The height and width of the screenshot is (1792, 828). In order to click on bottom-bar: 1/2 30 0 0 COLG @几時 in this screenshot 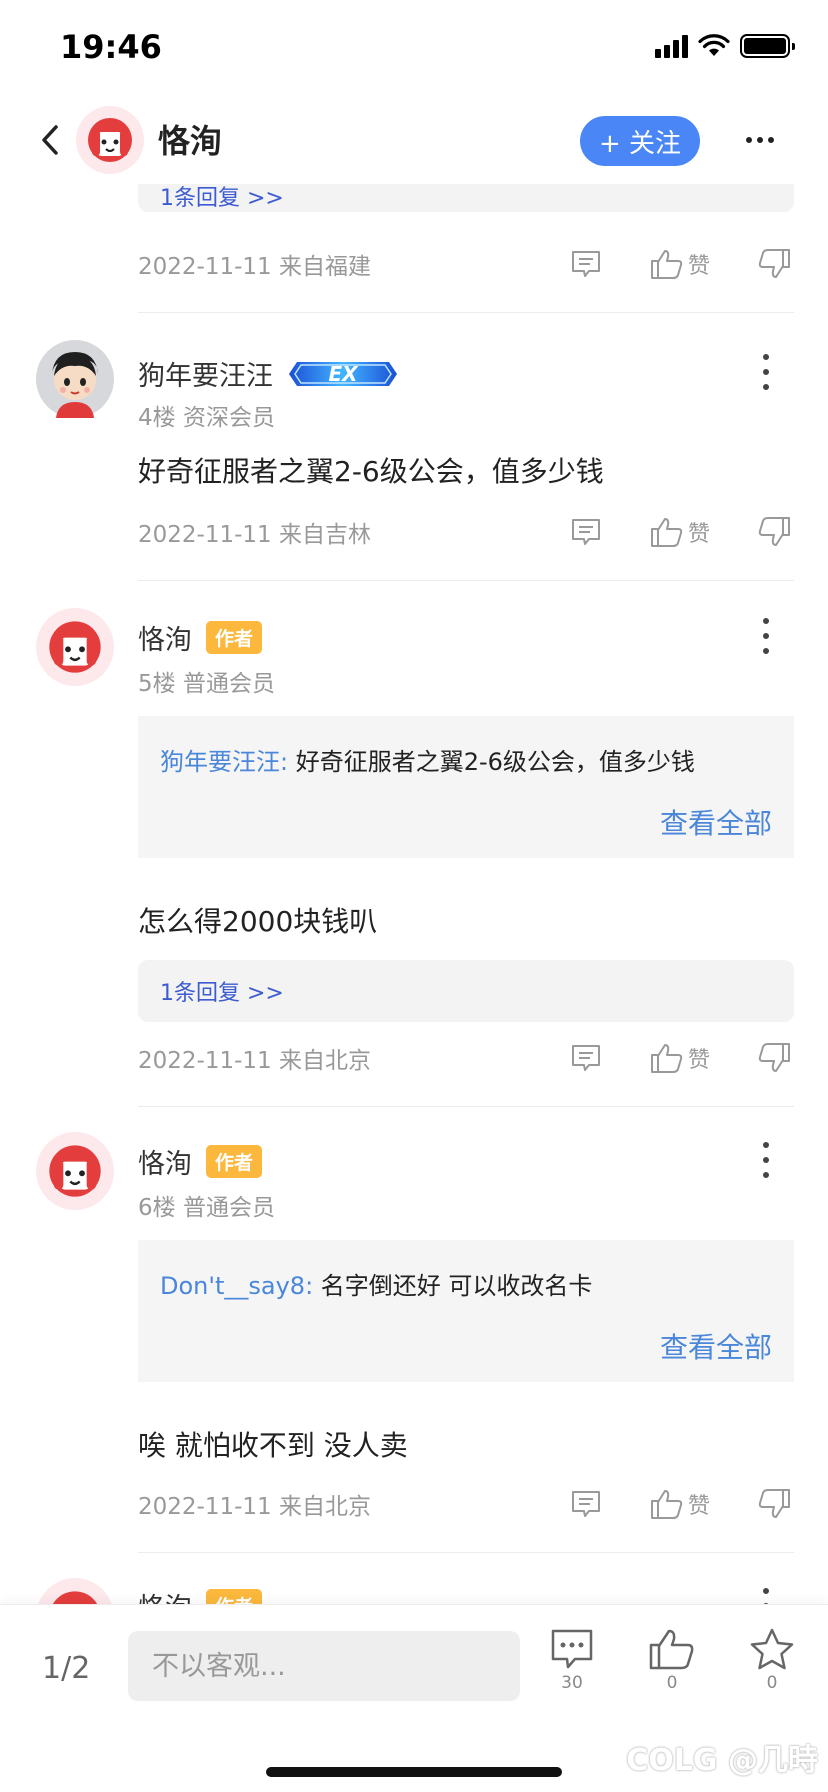, I will do `click(414, 1698)`.